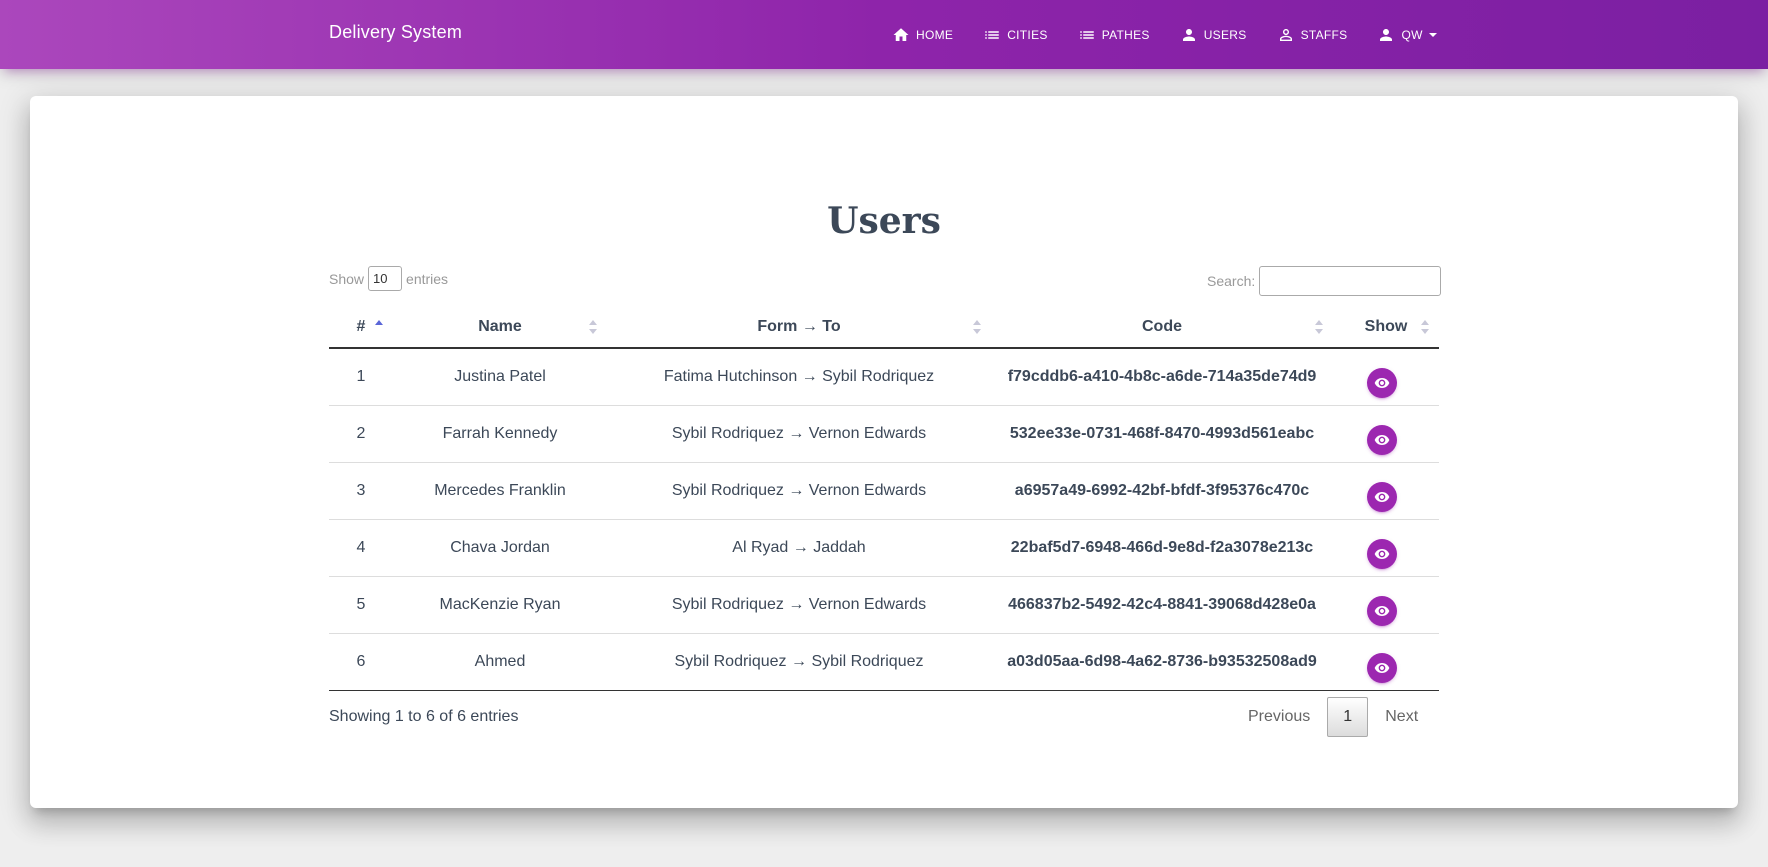  Describe the element at coordinates (500, 433) in the screenshot. I see `cell-name: Farrah Kennedy` at that location.